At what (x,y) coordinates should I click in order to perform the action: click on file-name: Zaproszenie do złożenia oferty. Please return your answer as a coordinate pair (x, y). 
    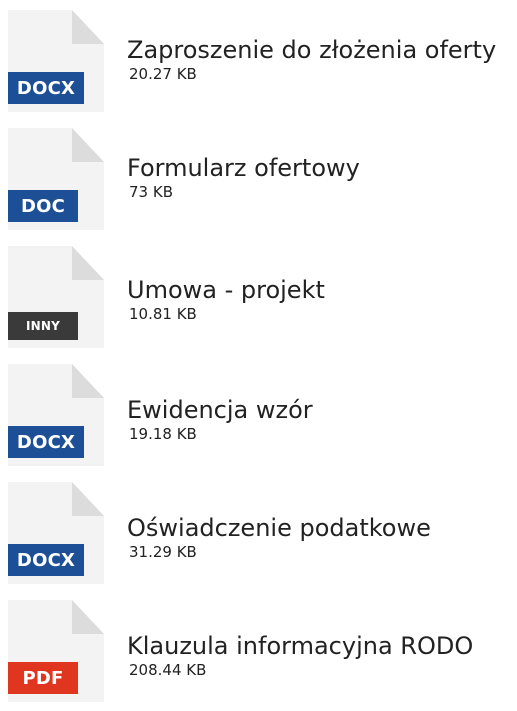
    Looking at the image, I should click on (312, 50).